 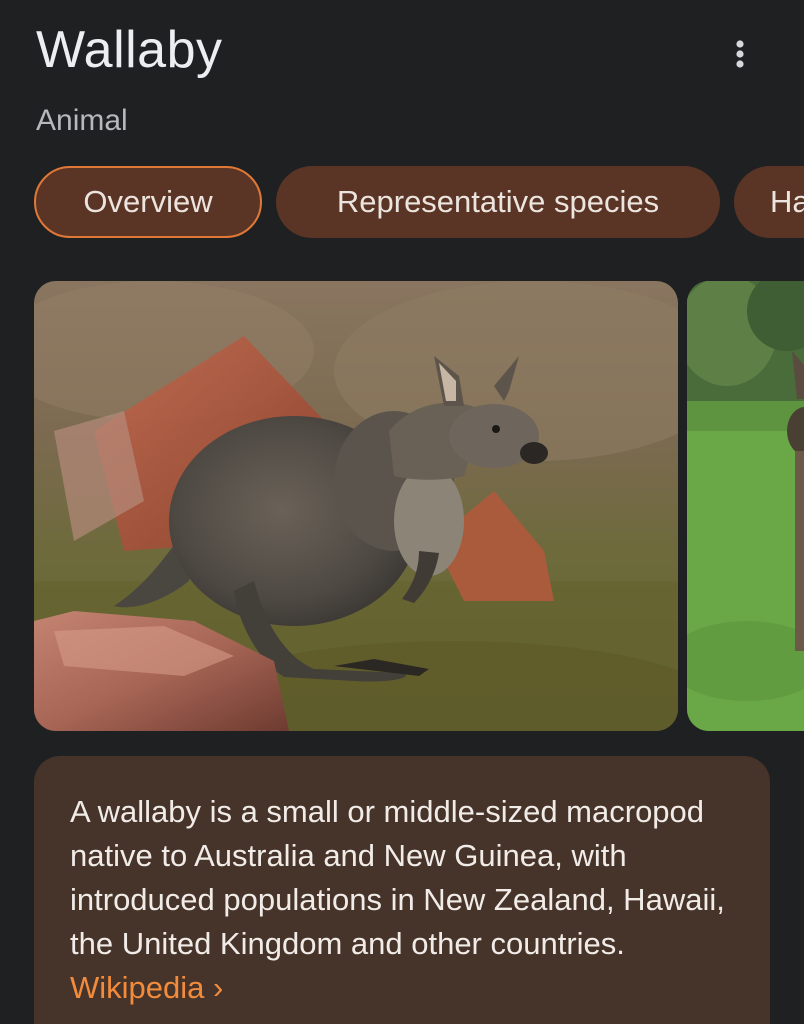 I want to click on tab-representative-species: Representative species, so click(x=498, y=202).